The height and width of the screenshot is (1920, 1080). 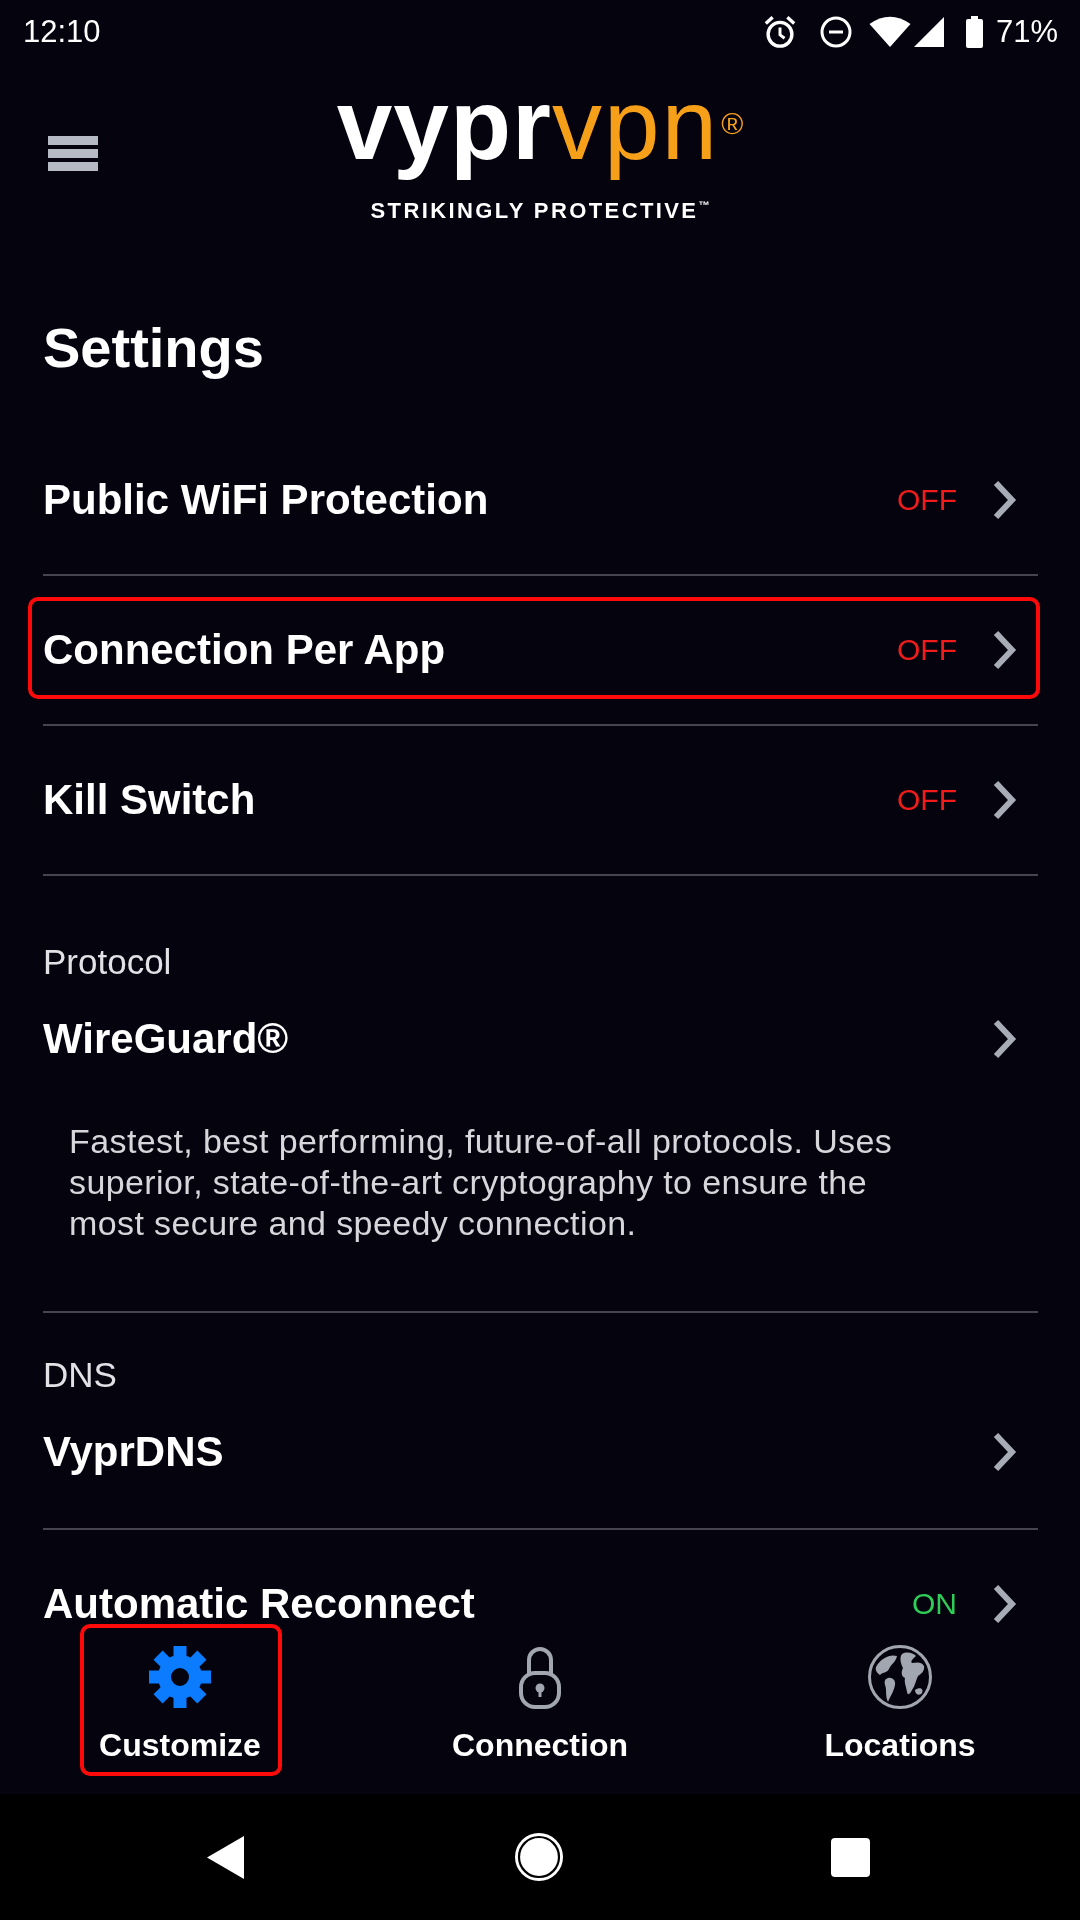 What do you see at coordinates (928, 32) in the screenshot?
I see `signal-icon` at bounding box center [928, 32].